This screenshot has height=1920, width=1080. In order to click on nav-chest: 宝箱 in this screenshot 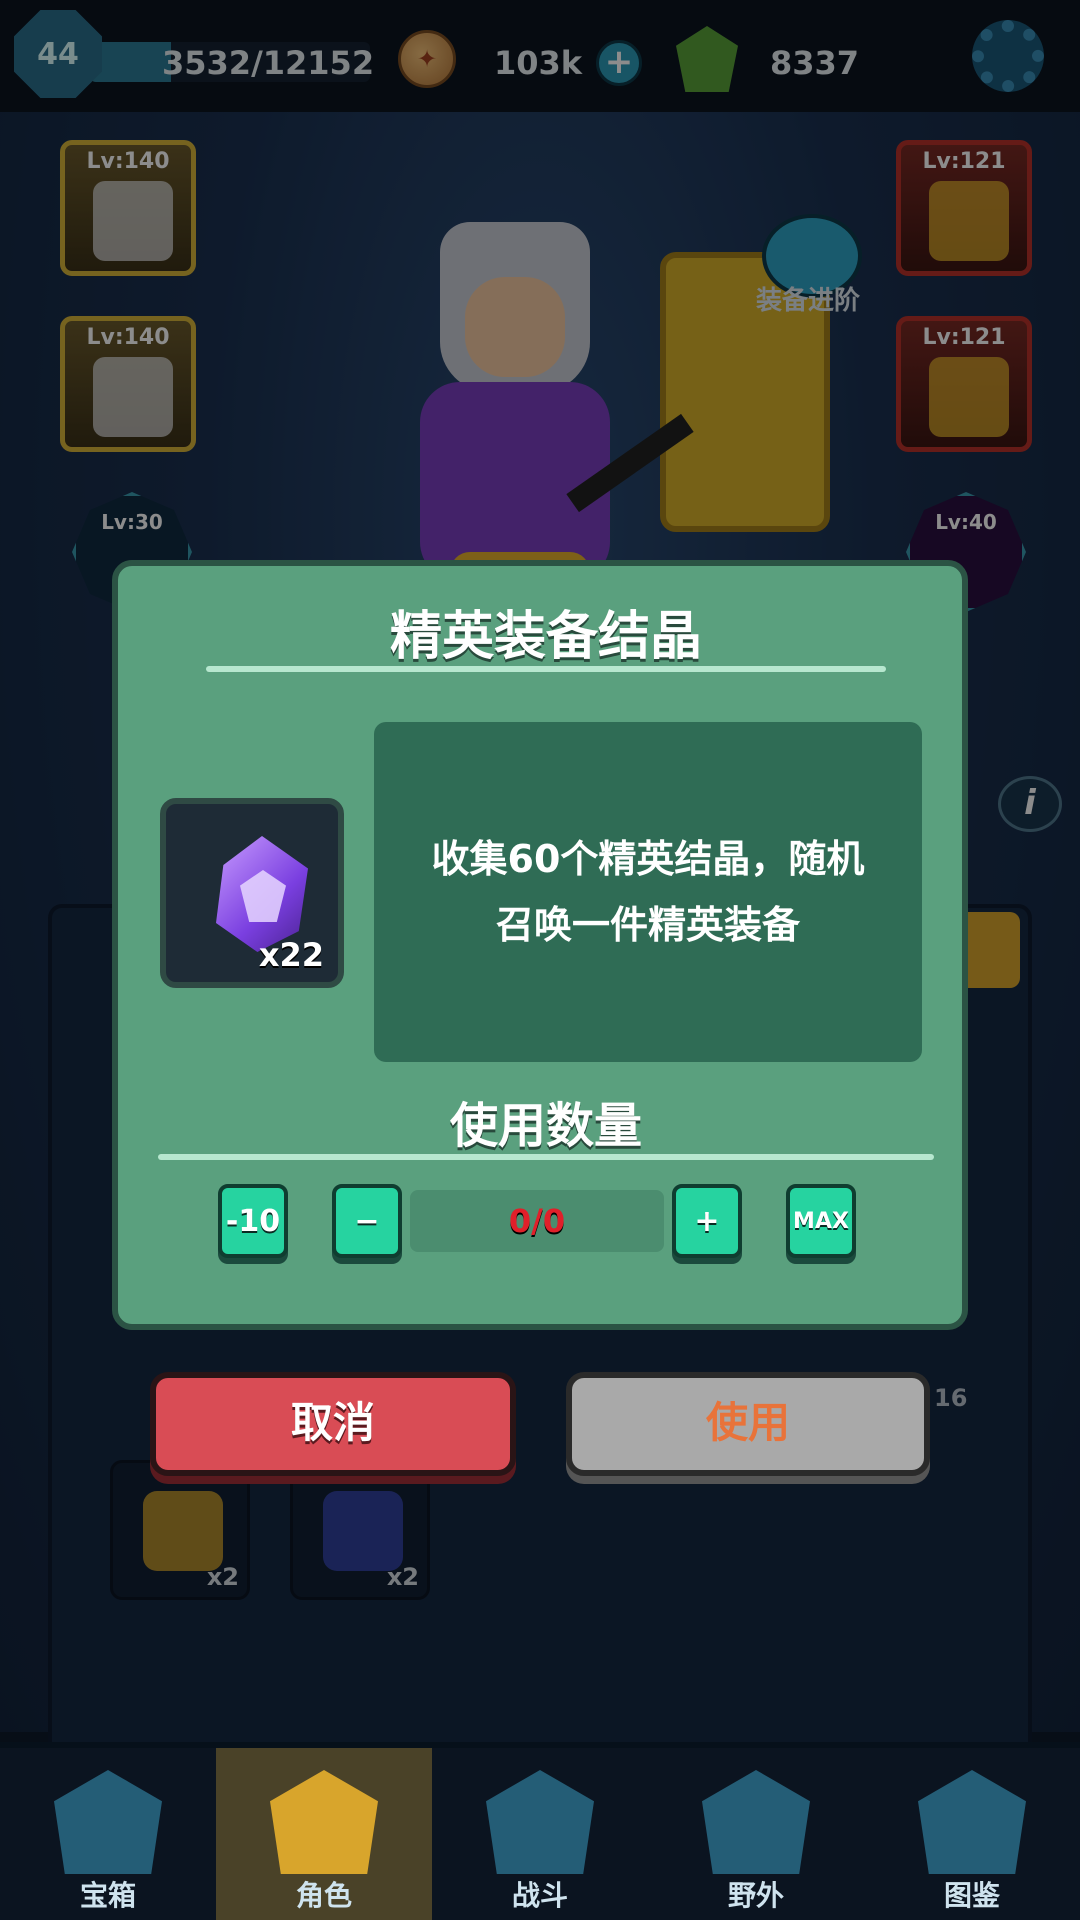, I will do `click(108, 1834)`.